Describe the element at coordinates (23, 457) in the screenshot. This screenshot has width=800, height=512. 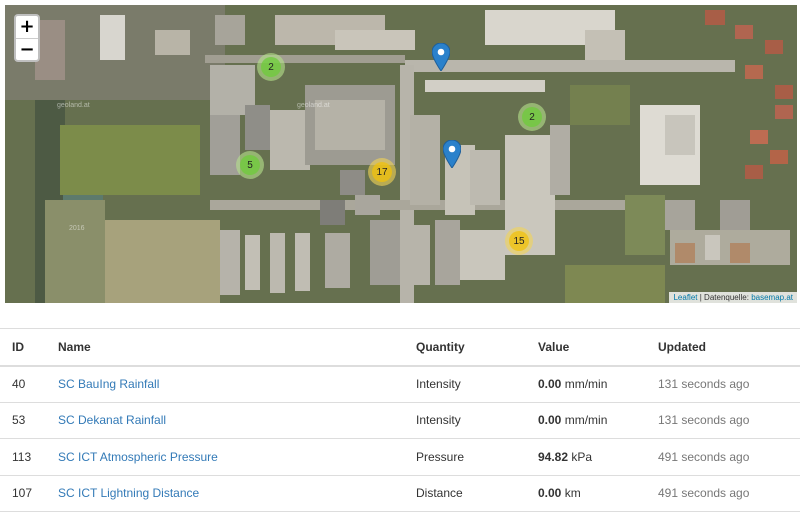
I see `sensor-id: 113` at that location.